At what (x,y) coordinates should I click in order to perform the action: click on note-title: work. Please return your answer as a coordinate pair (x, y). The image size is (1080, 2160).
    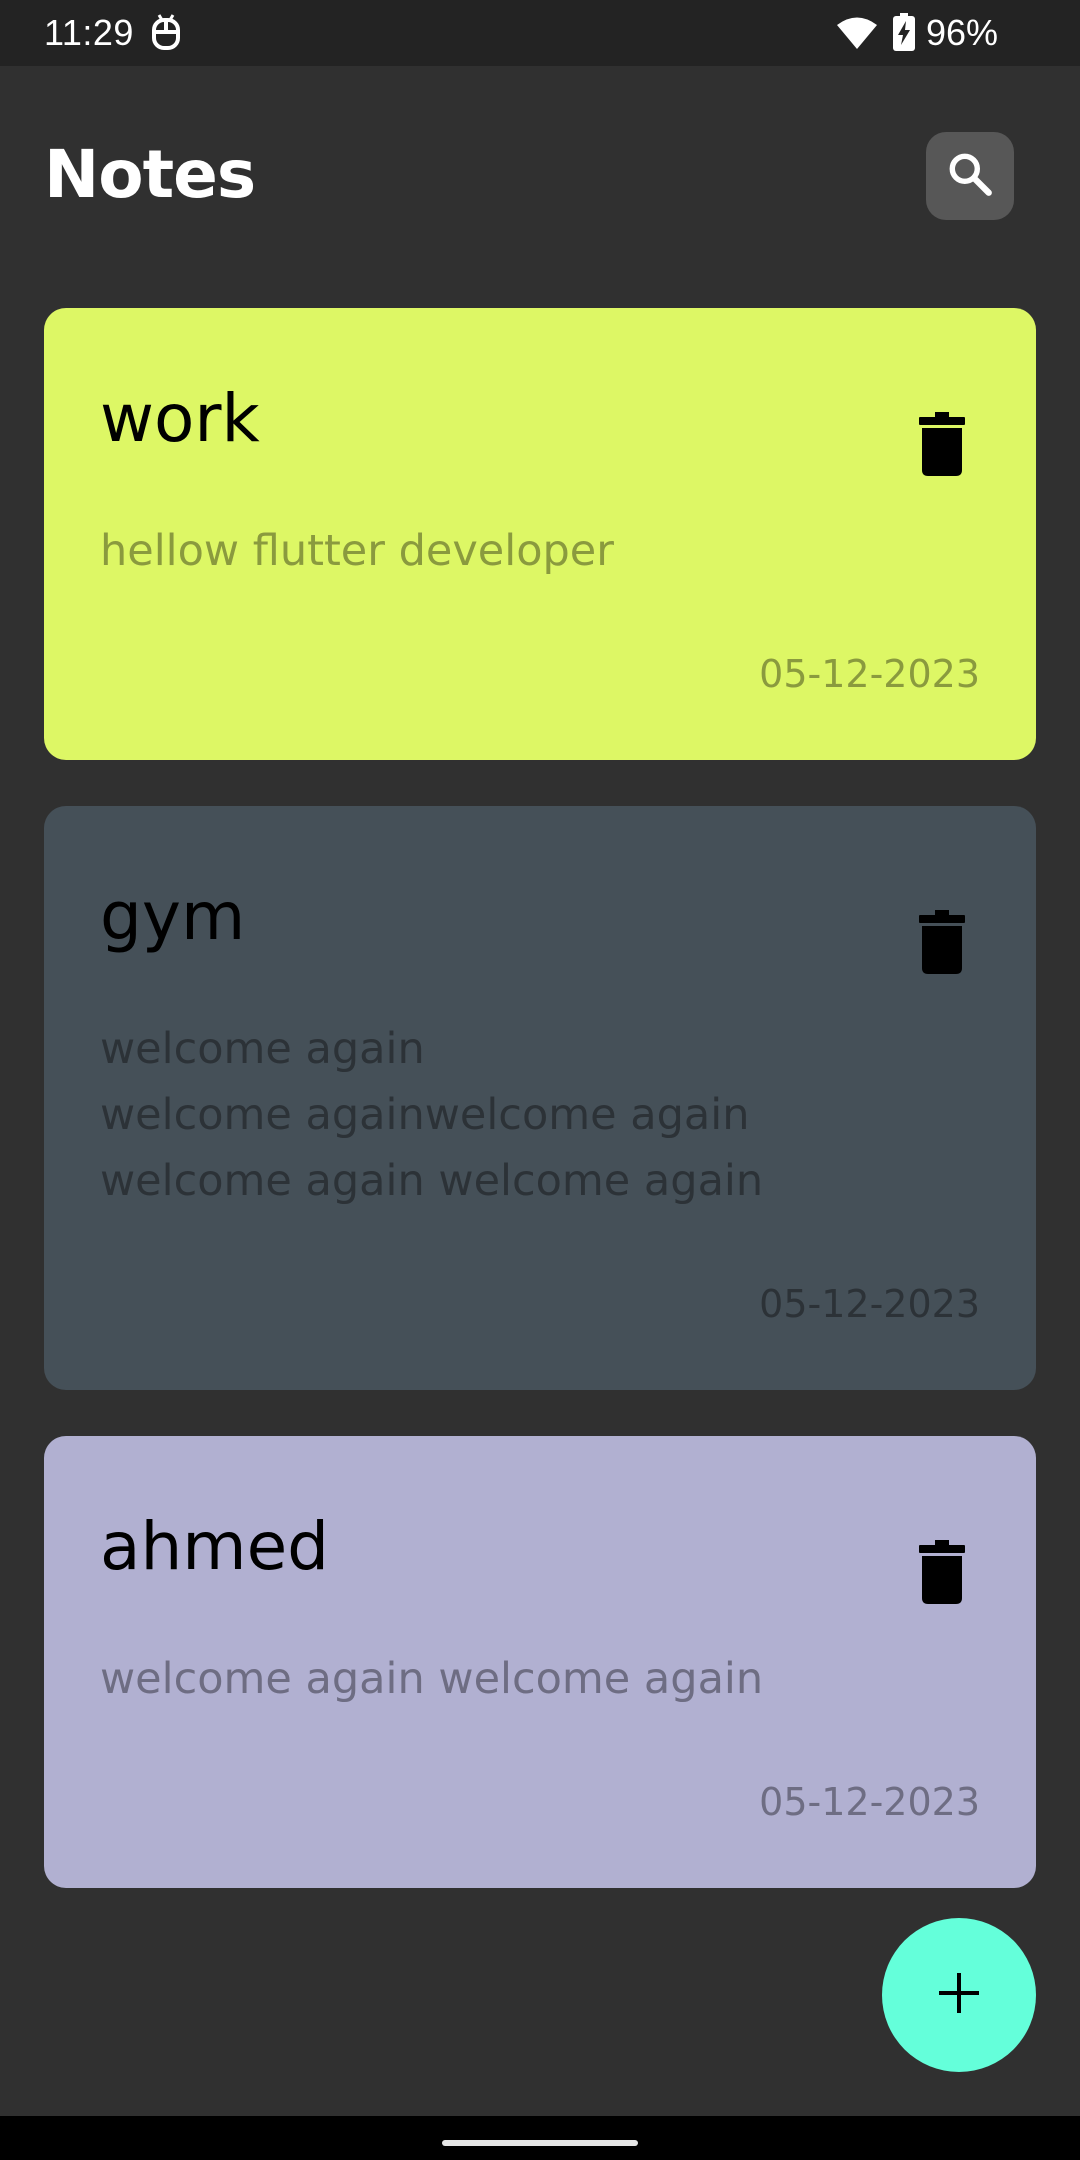
    Looking at the image, I should click on (180, 418).